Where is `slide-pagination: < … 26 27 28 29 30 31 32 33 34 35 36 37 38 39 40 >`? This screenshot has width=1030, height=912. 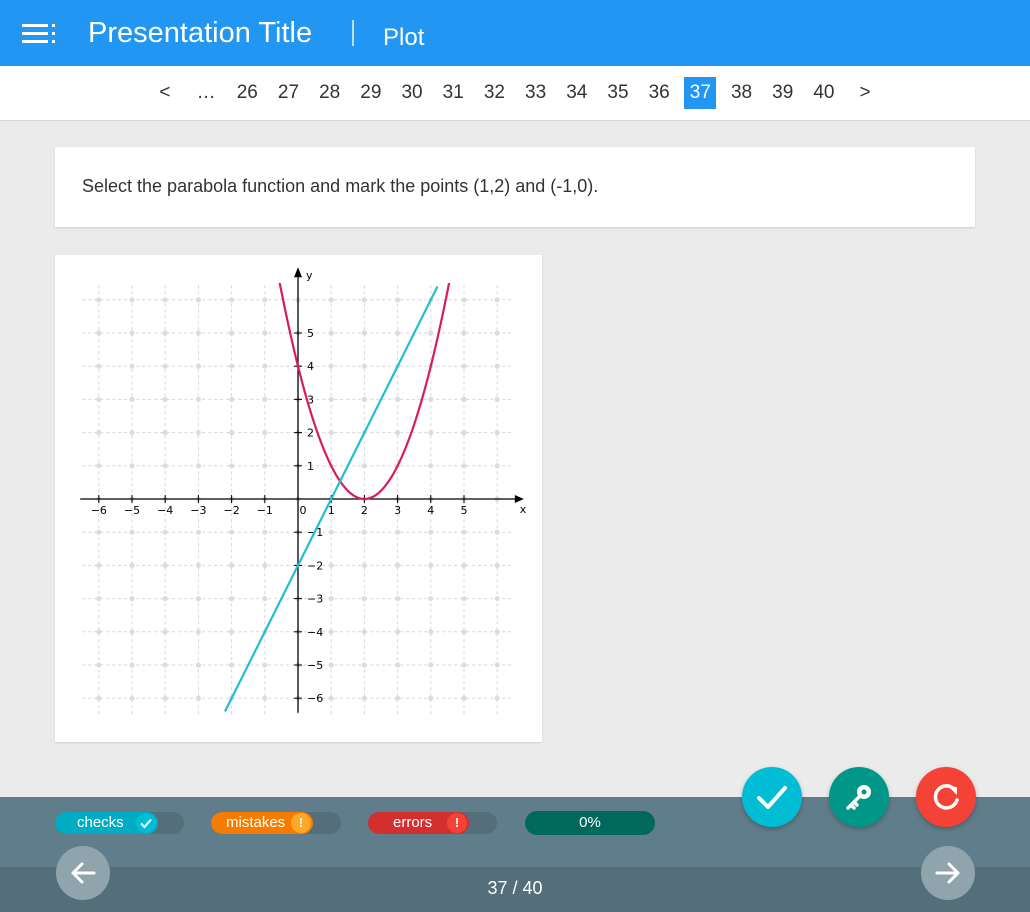
slide-pagination: < … 26 27 28 29 30 31 32 33 34 35 36 37 38 39 40 > is located at coordinates (515, 93).